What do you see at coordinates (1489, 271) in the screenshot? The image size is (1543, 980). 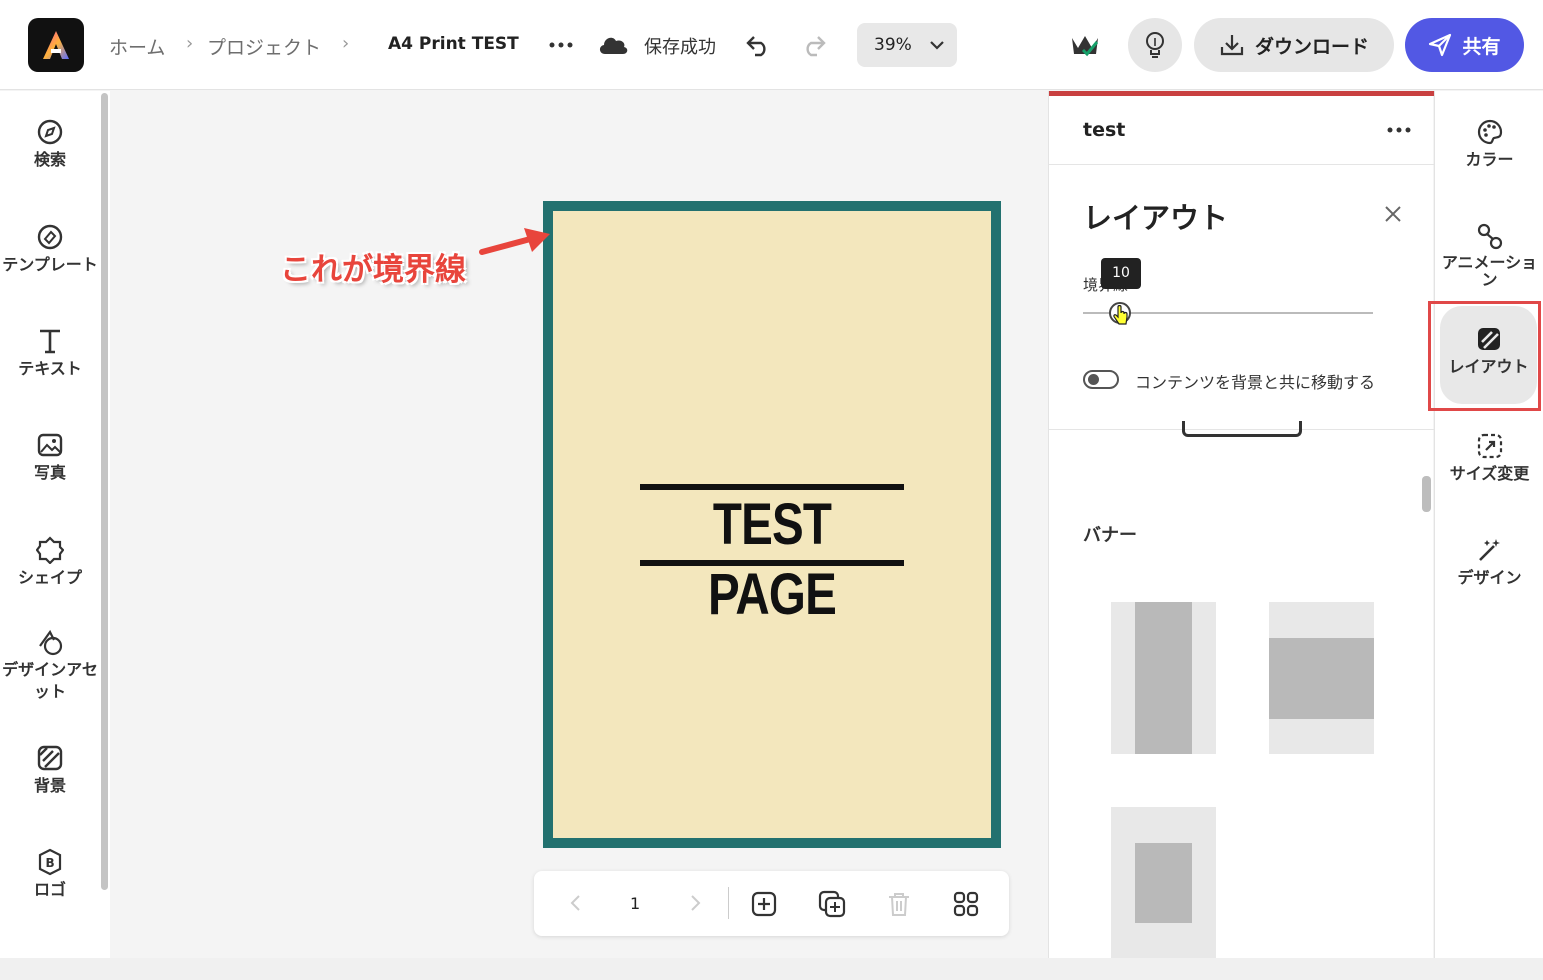 I see `sidebar-item-label: アニメーショ ン` at bounding box center [1489, 271].